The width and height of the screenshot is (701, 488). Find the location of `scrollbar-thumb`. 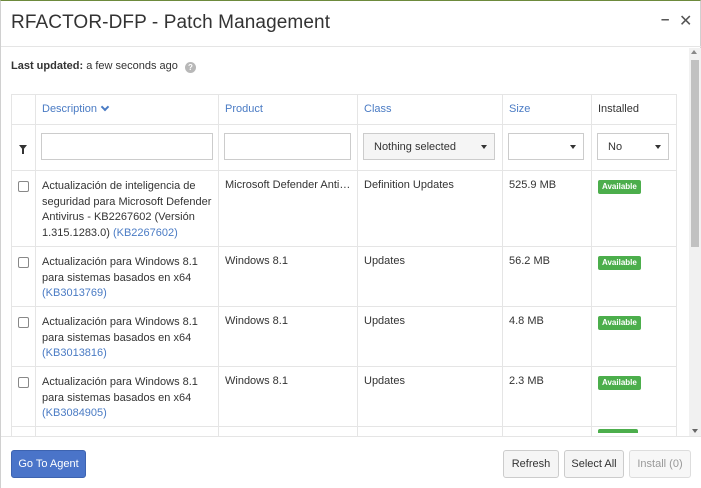

scrollbar-thumb is located at coordinates (695, 153).